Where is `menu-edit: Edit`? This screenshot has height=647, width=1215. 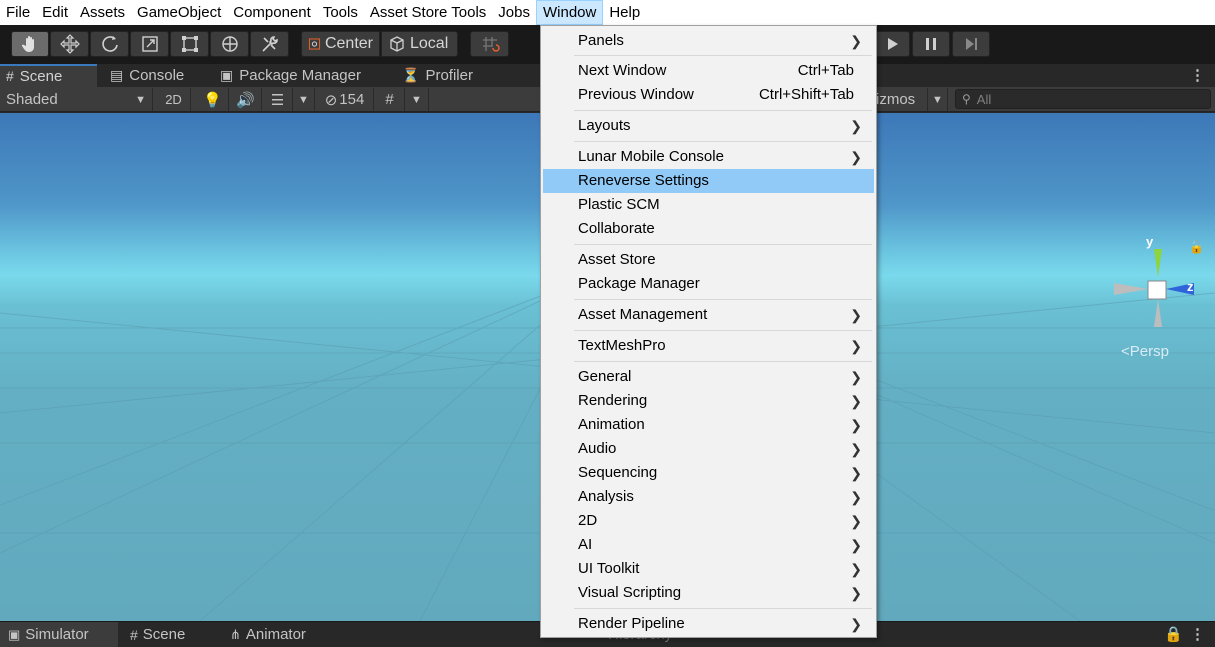
menu-edit: Edit is located at coordinates (55, 12).